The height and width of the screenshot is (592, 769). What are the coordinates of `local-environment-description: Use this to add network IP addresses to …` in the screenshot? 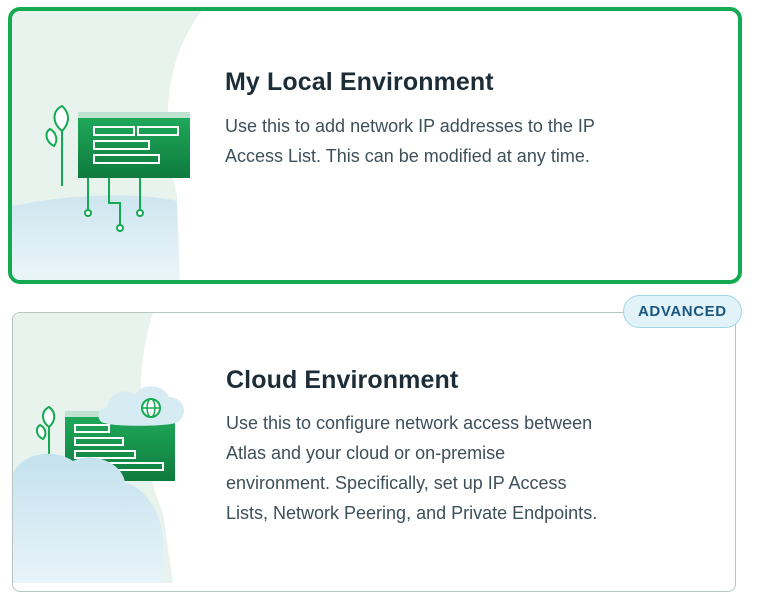 It's located at (475, 141).